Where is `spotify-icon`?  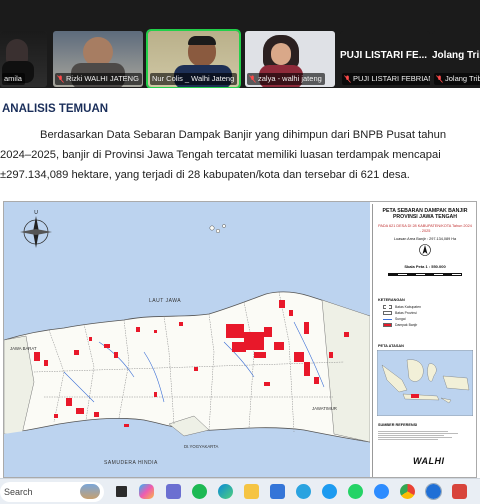
spotify-icon is located at coordinates (199, 491).